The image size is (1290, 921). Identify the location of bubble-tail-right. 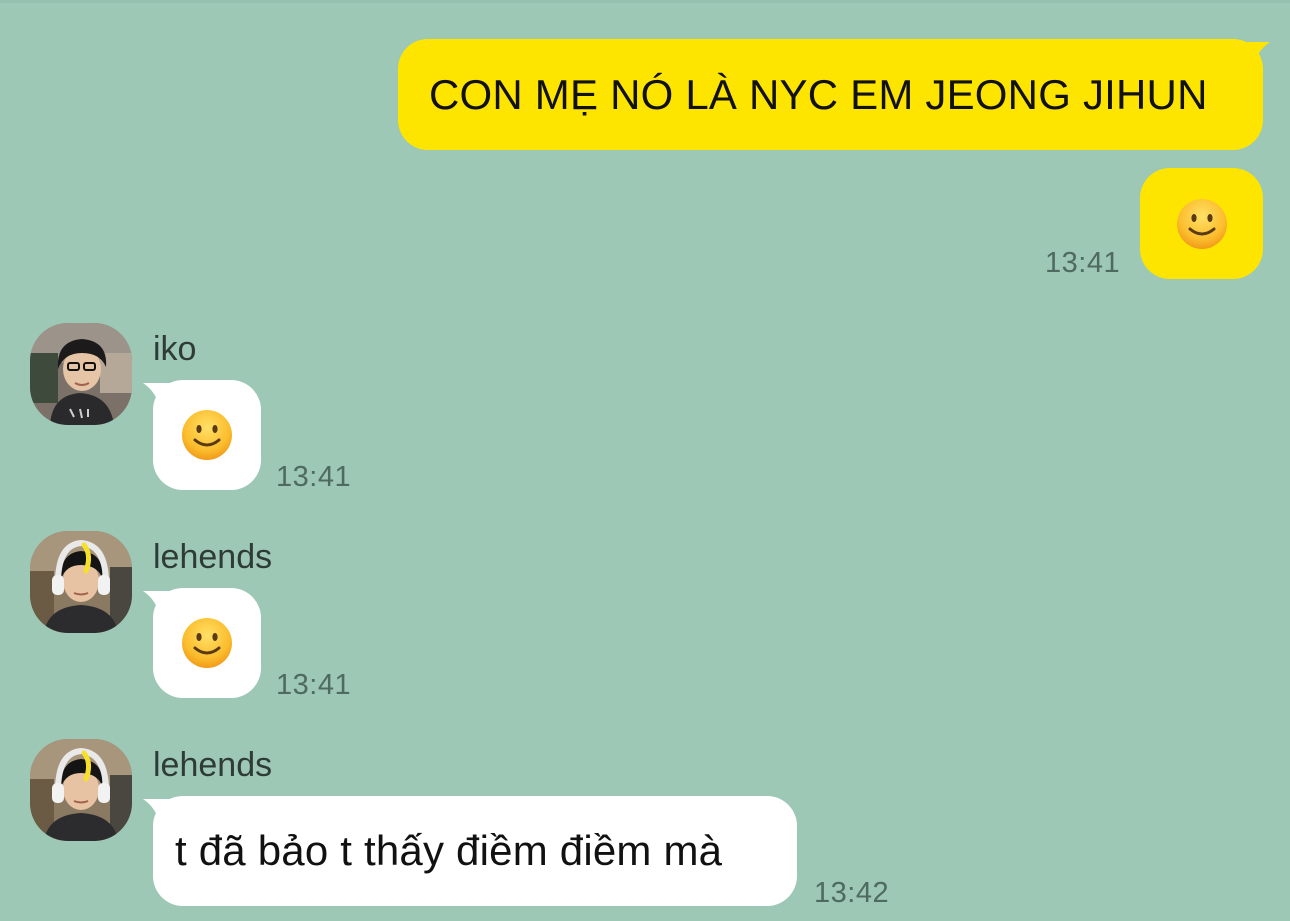
(1255, 53).